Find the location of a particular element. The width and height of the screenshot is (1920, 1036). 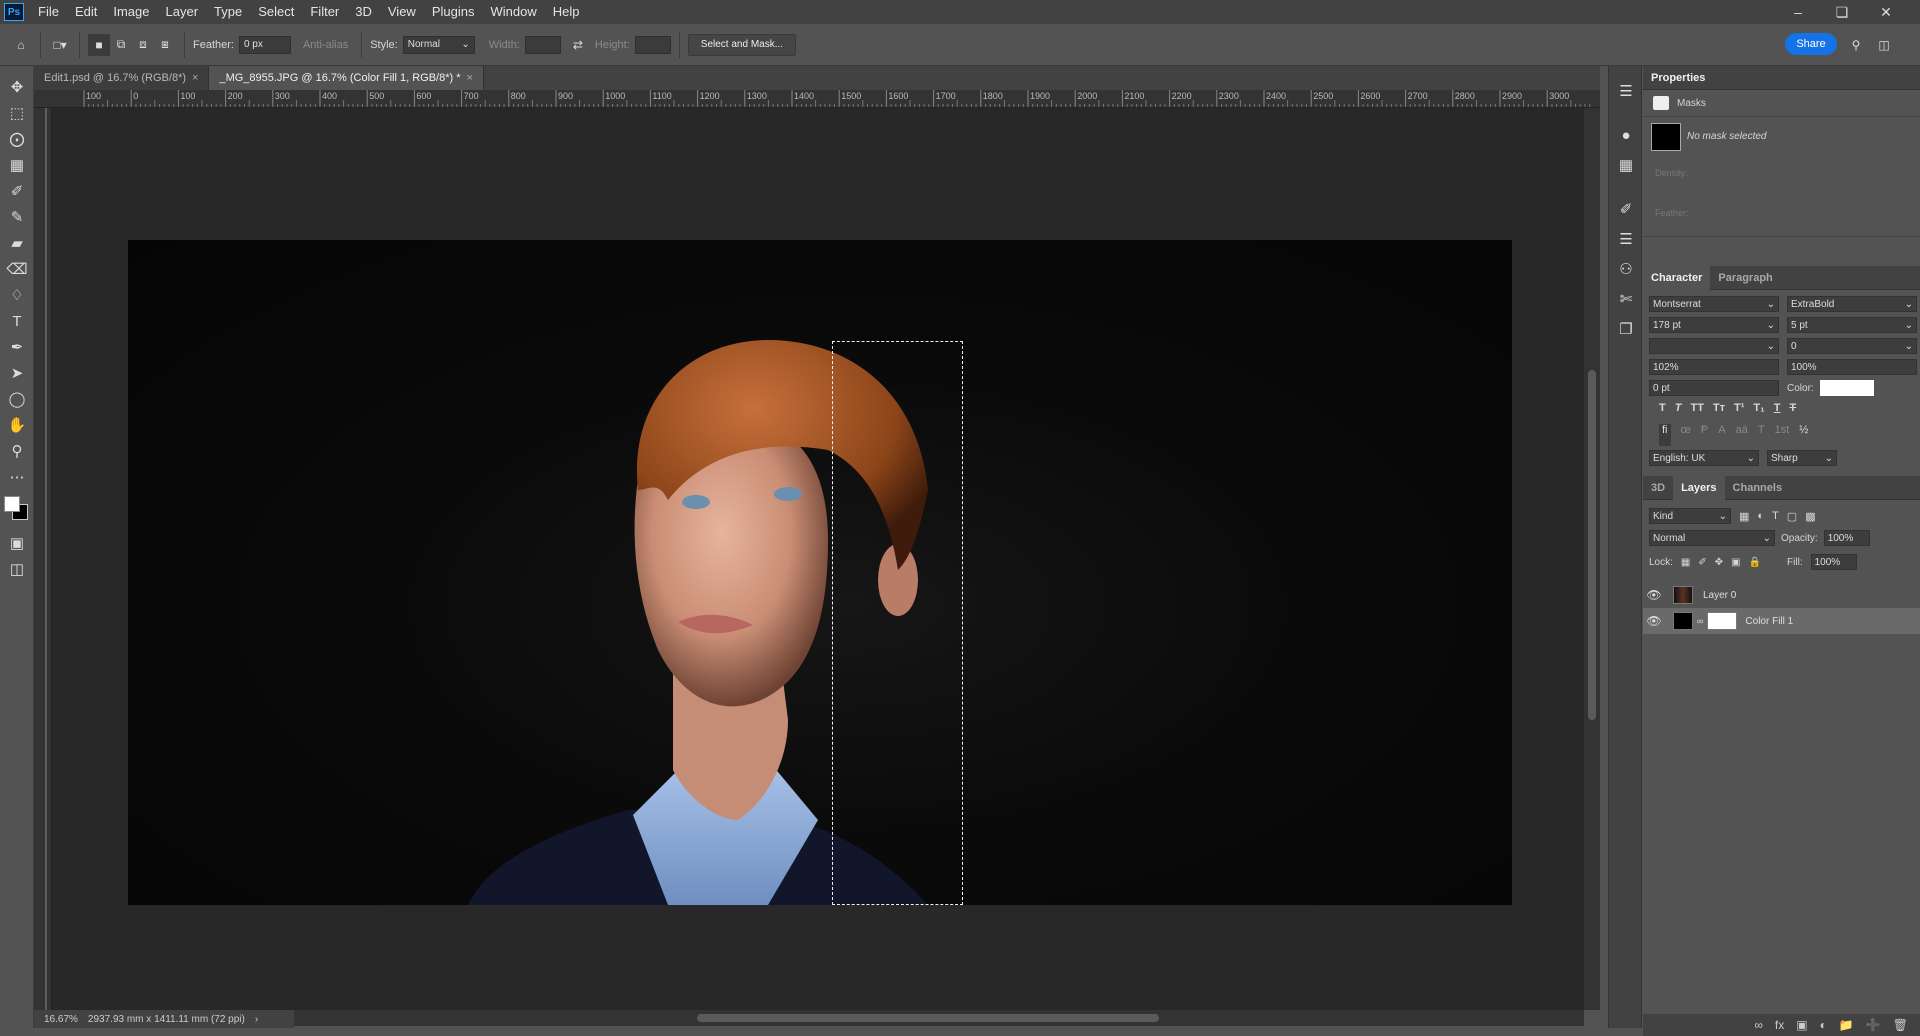

blend-mode-select: Normal ⌄ is located at coordinates (1712, 538).